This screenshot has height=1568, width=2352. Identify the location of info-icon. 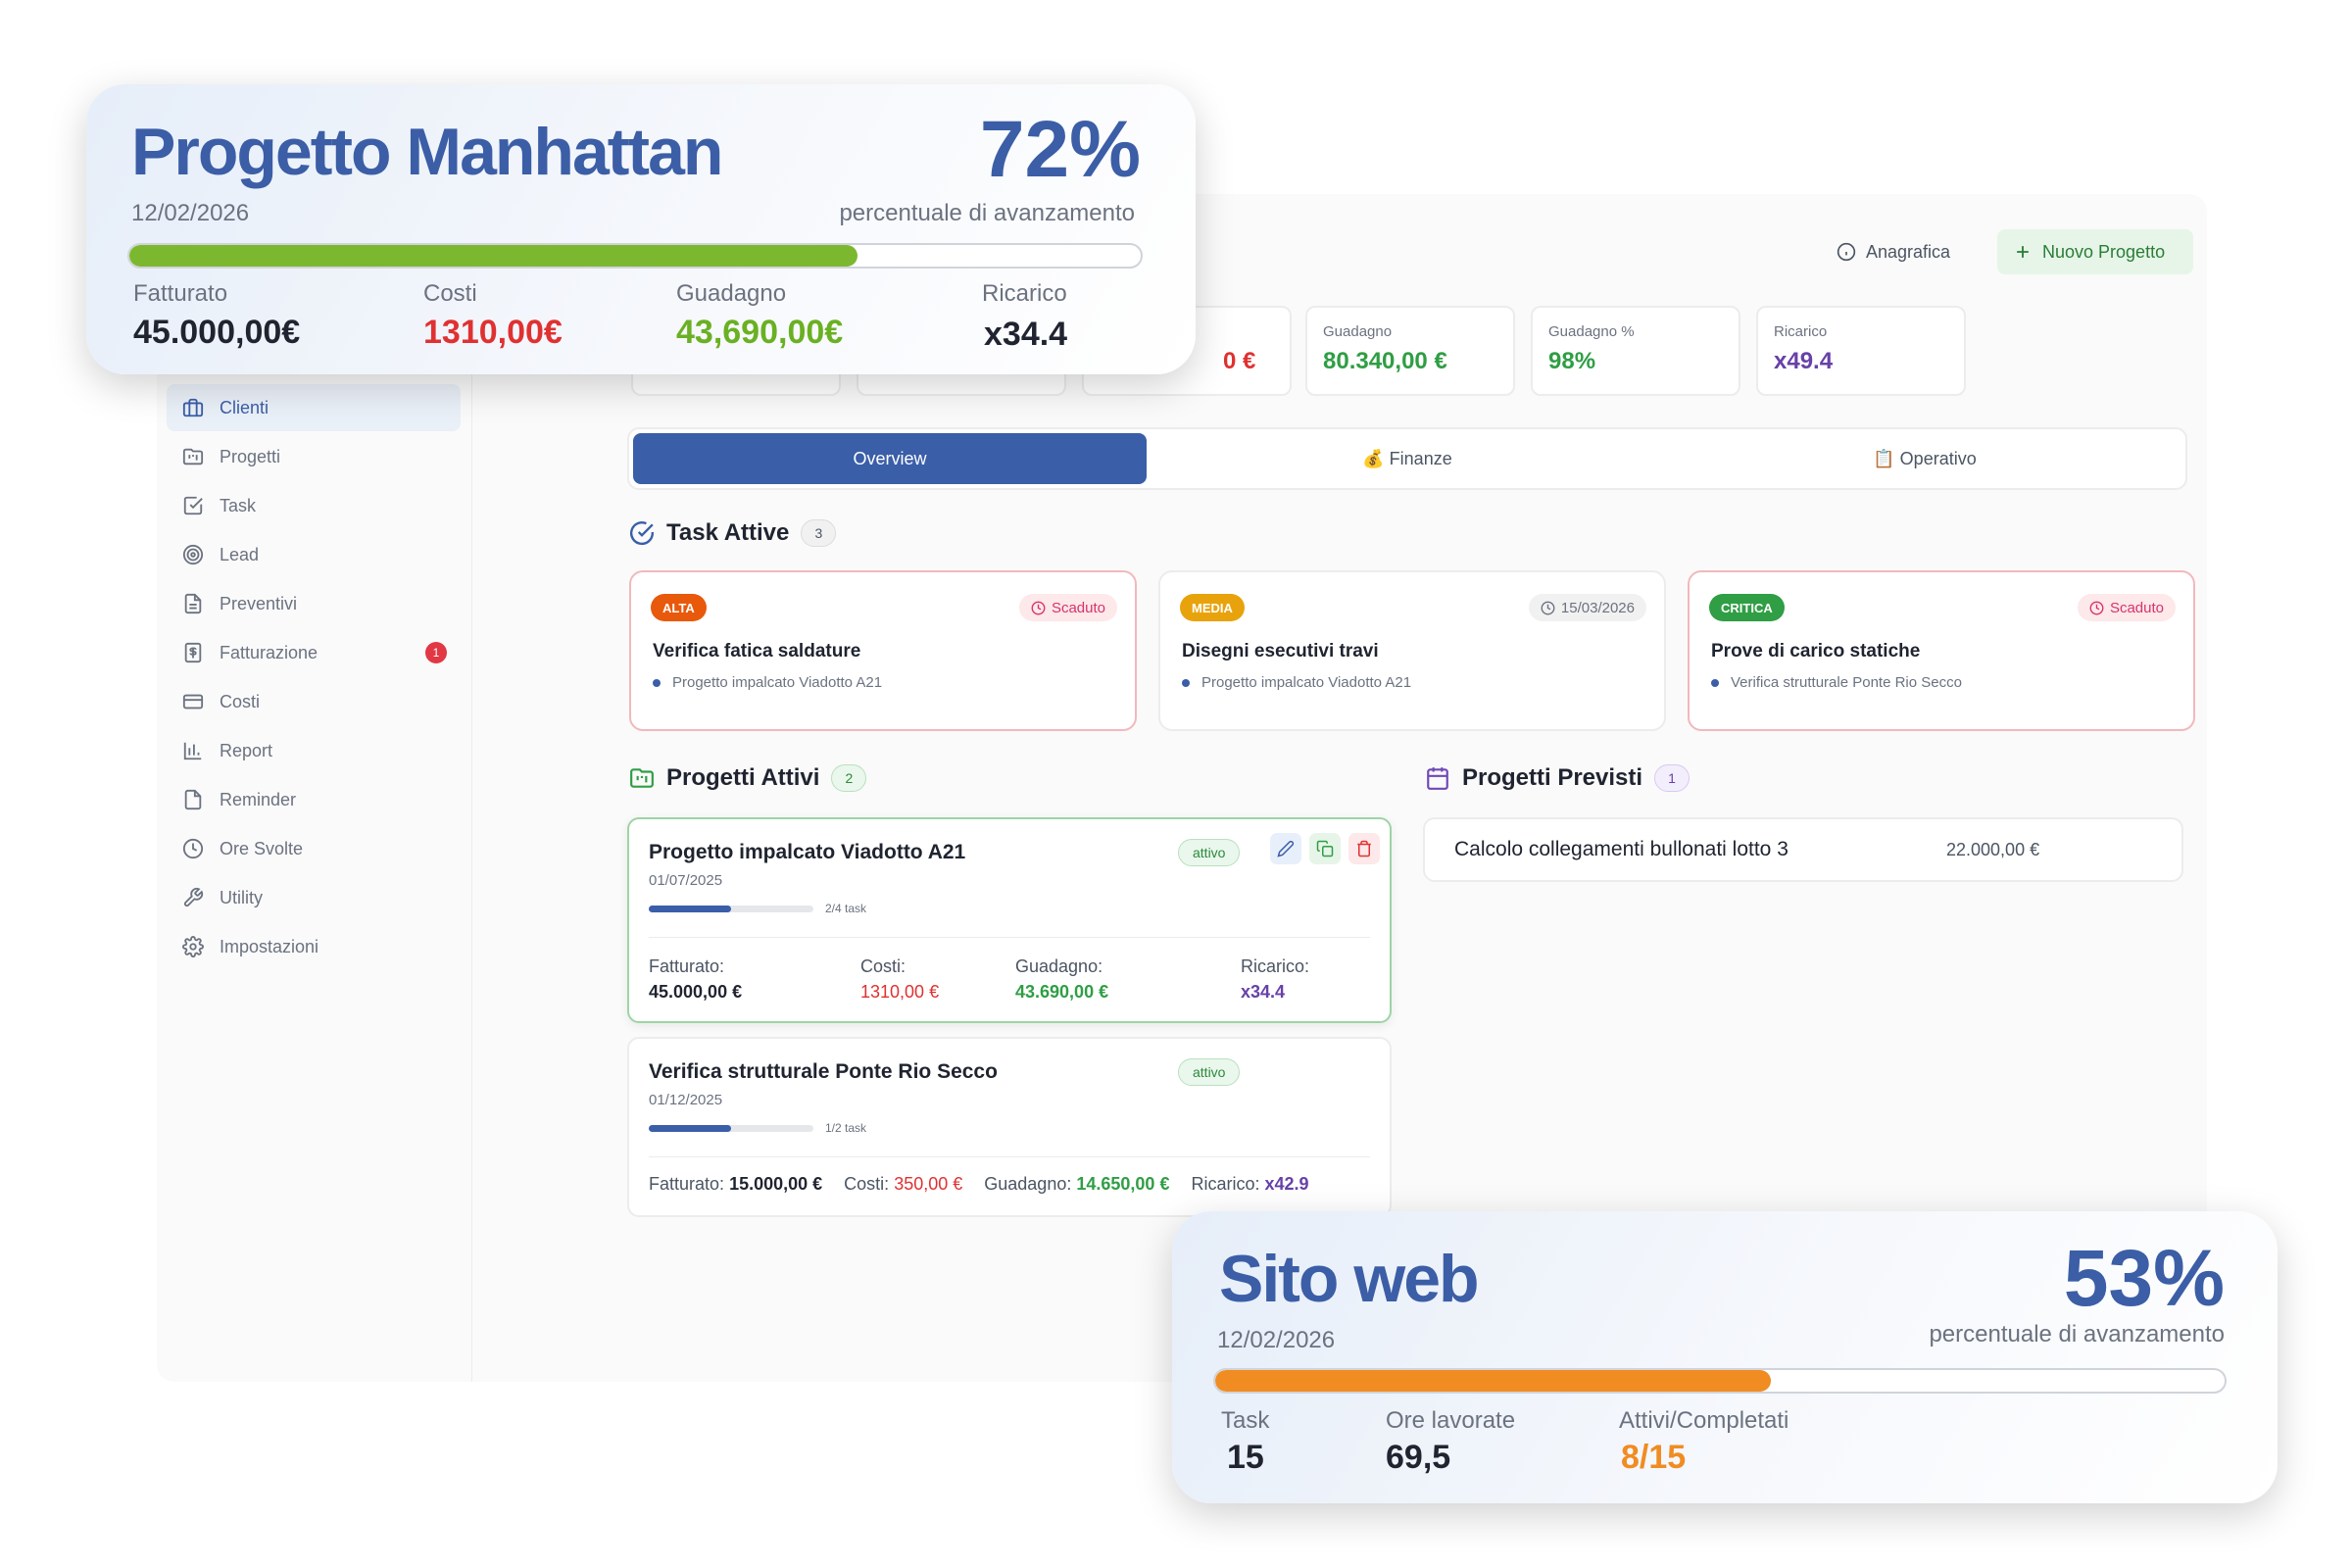
(1846, 252).